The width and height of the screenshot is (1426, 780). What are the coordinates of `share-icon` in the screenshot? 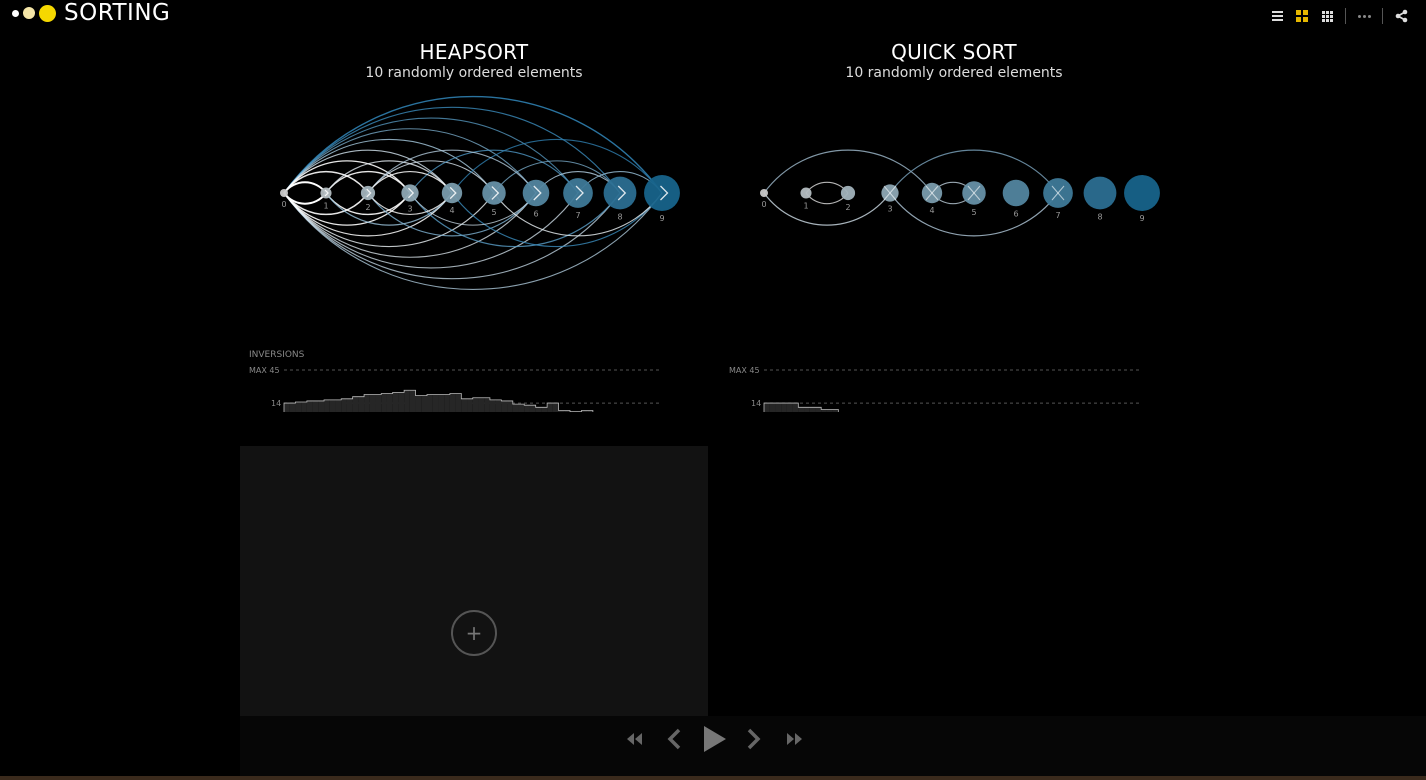 It's located at (1401, 16).